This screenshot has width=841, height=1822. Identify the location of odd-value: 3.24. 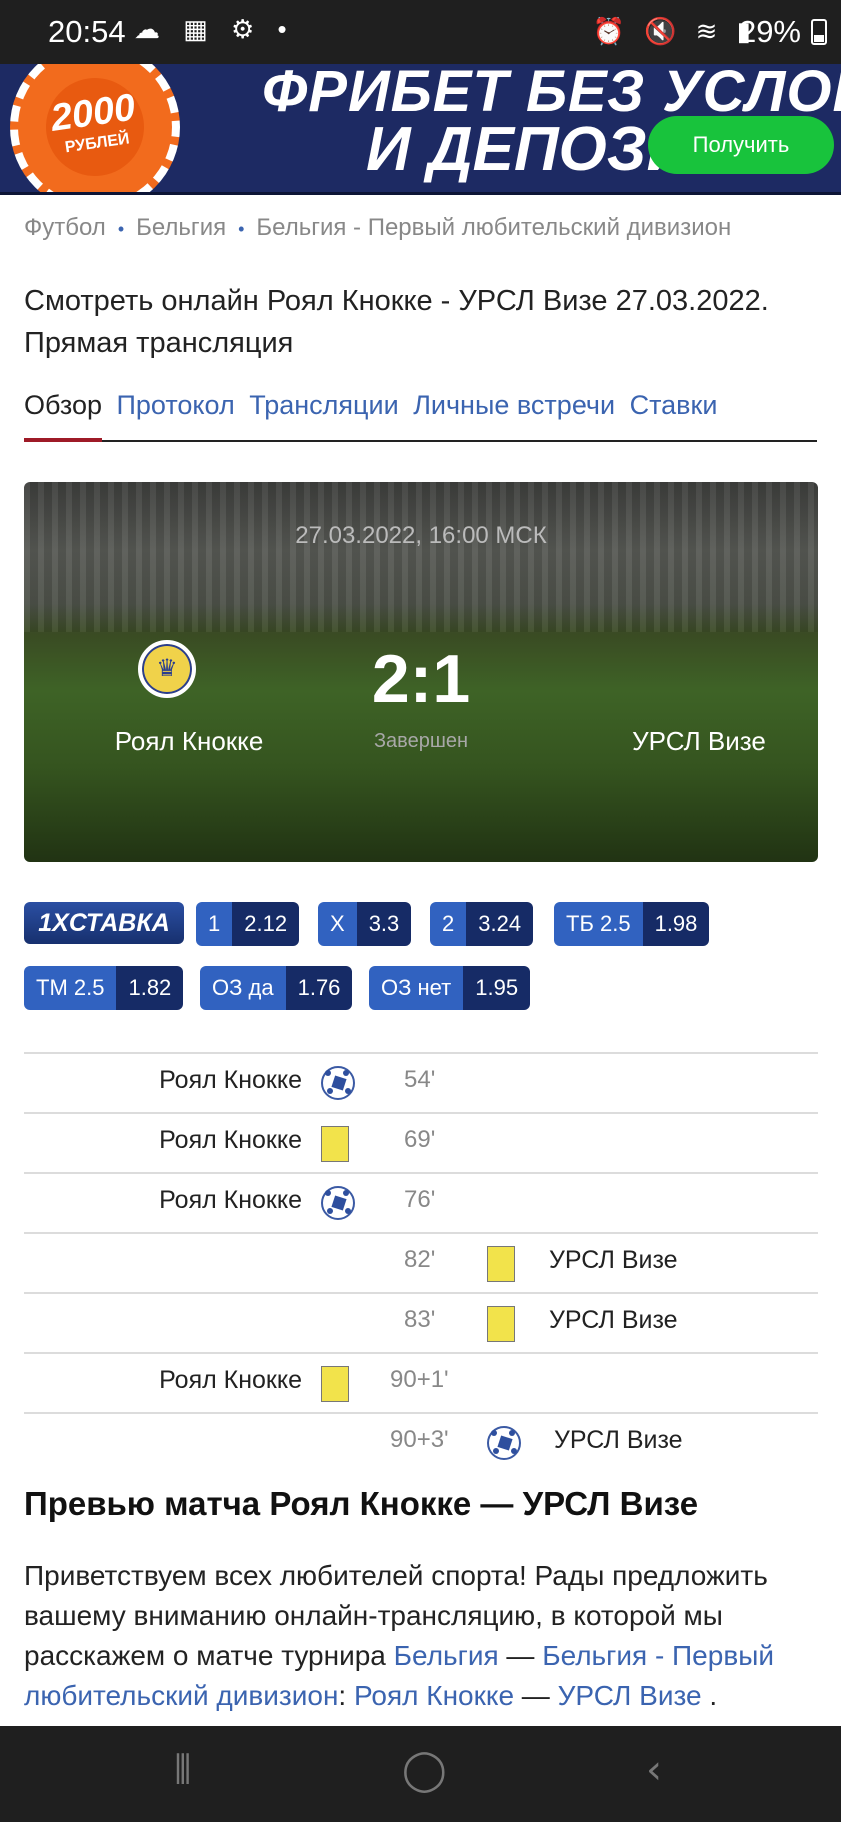
(500, 924).